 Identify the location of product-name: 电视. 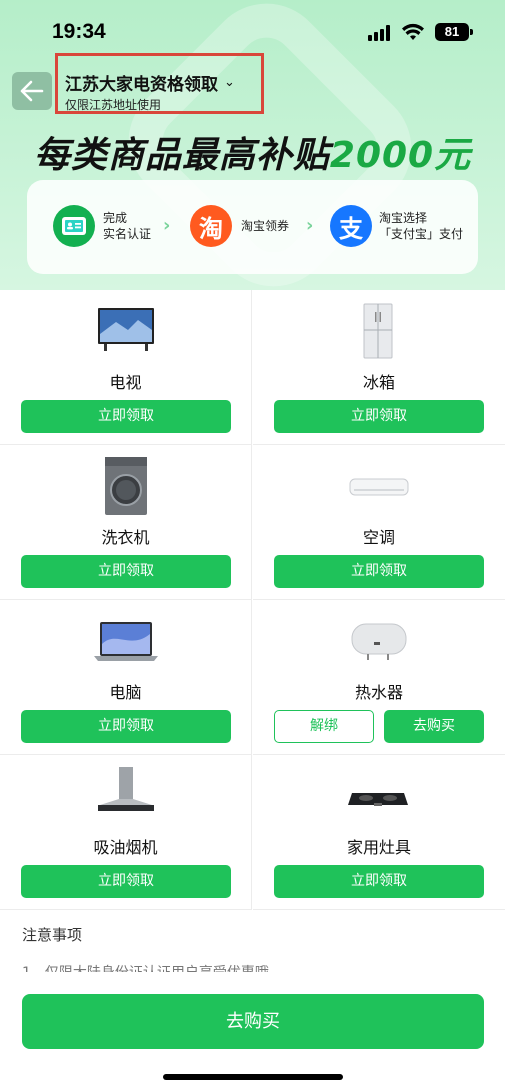
(125, 382).